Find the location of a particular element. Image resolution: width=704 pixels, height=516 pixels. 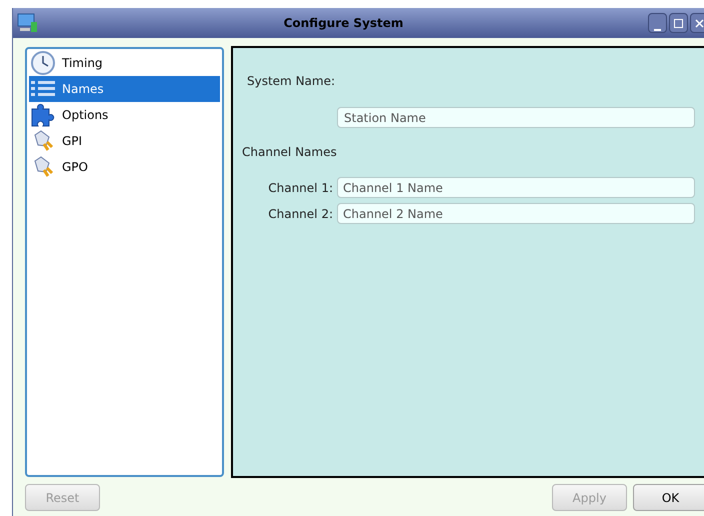

channel-label: Channel 1: is located at coordinates (300, 188).